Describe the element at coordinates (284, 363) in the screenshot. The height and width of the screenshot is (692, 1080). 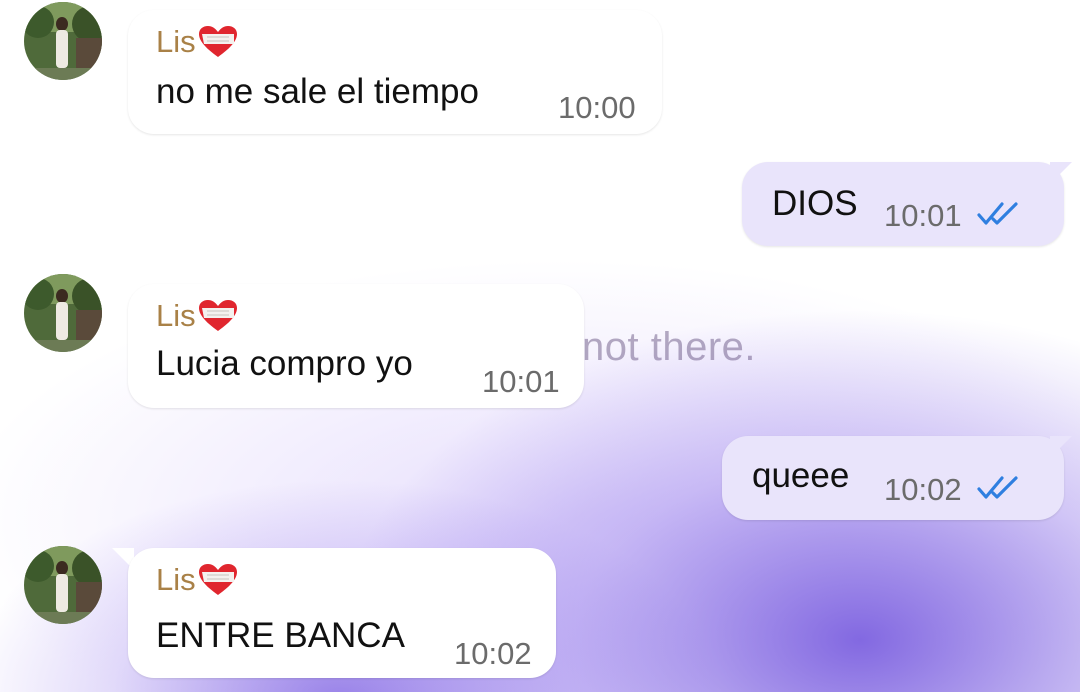
I see `message-text: Lucia compro yo` at that location.